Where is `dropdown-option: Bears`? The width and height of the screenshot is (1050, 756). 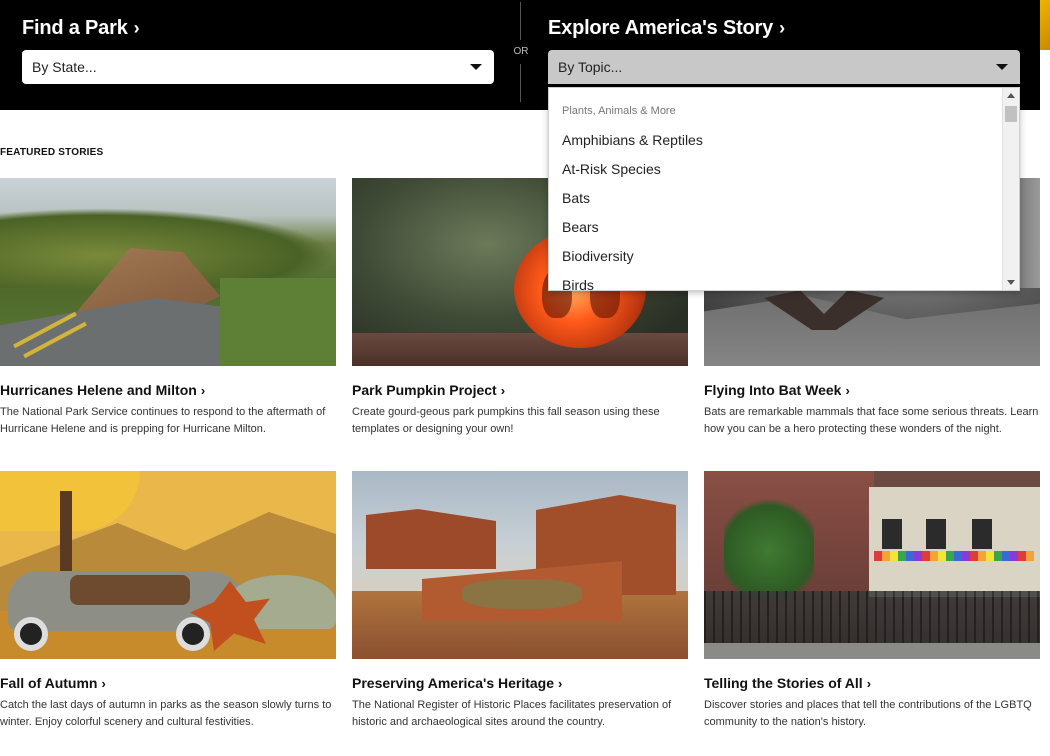 dropdown-option: Bears is located at coordinates (784, 229).